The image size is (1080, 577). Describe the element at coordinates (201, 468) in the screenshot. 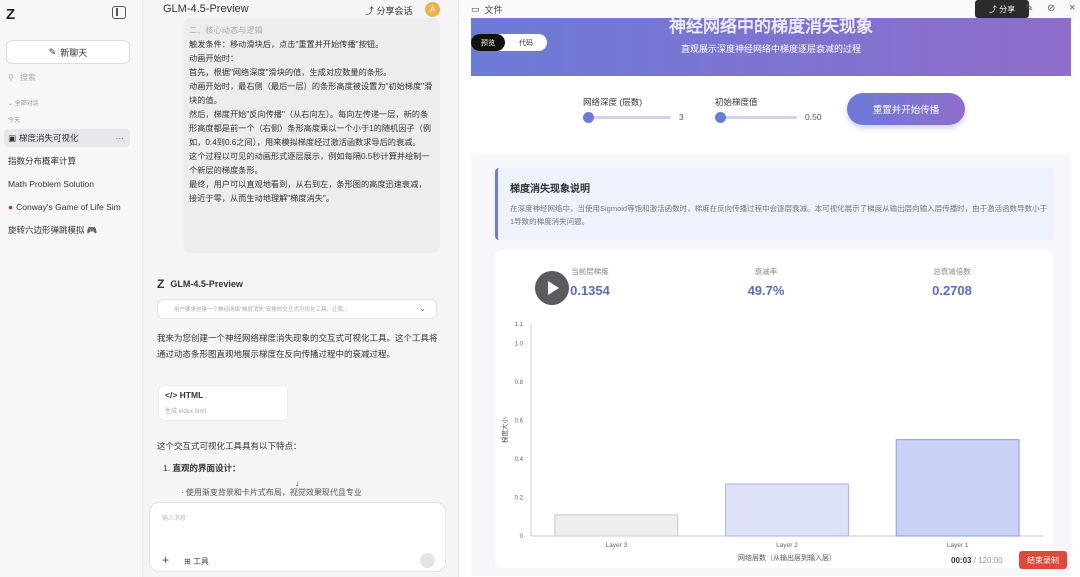

I see `feature-item: 1. 直观的界面设计：` at that location.